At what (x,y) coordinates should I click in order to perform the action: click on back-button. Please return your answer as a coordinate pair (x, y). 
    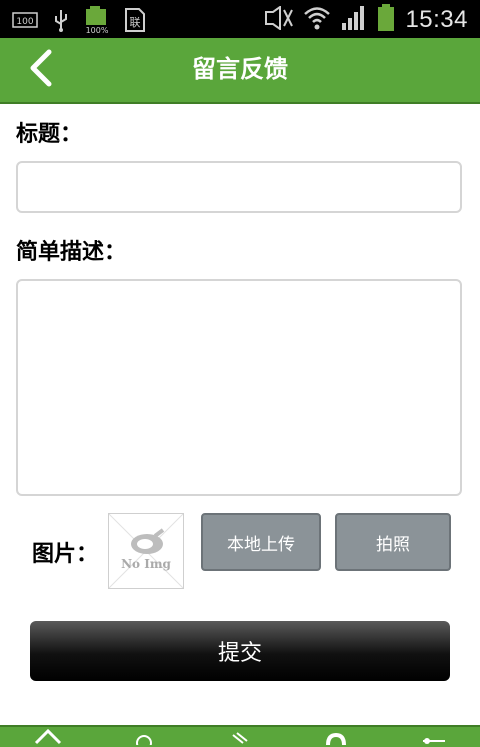
    Looking at the image, I should click on (40, 70).